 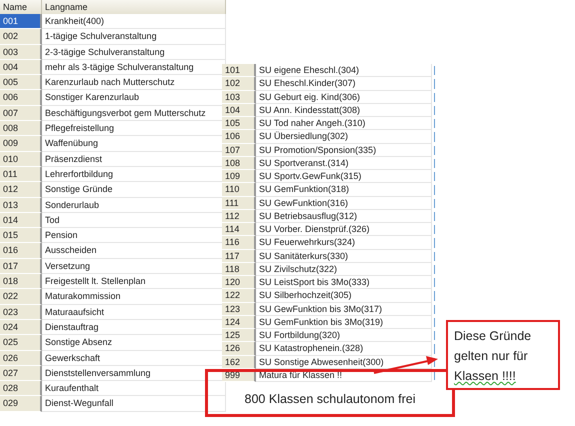 I want to click on table-cell: Krankheit(400), so click(x=134, y=22).